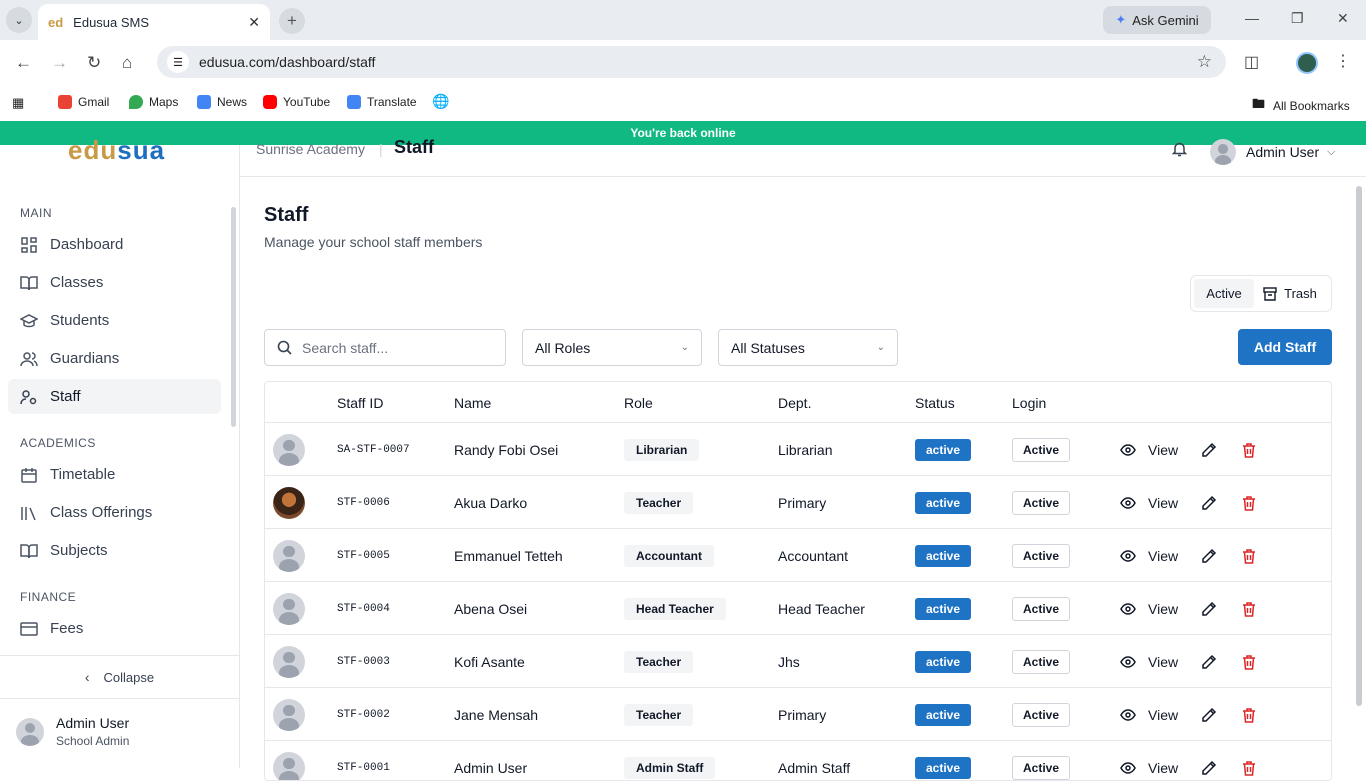 The image size is (1366, 781). Describe the element at coordinates (805, 449) in the screenshot. I see `staff-dept: Librarian` at that location.